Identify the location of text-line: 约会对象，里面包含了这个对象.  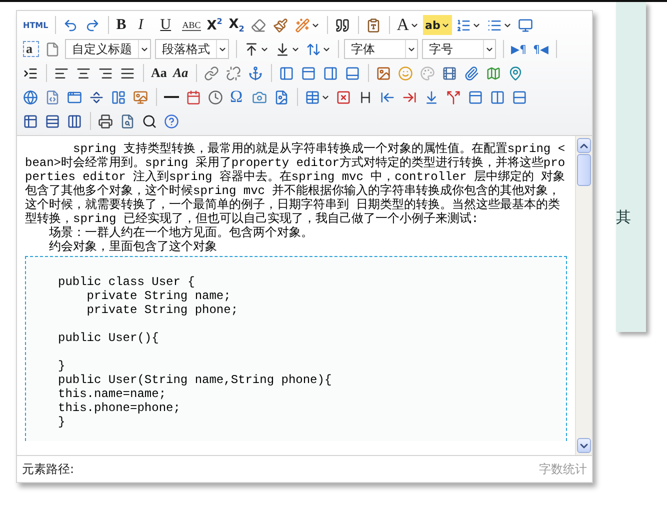
(133, 247).